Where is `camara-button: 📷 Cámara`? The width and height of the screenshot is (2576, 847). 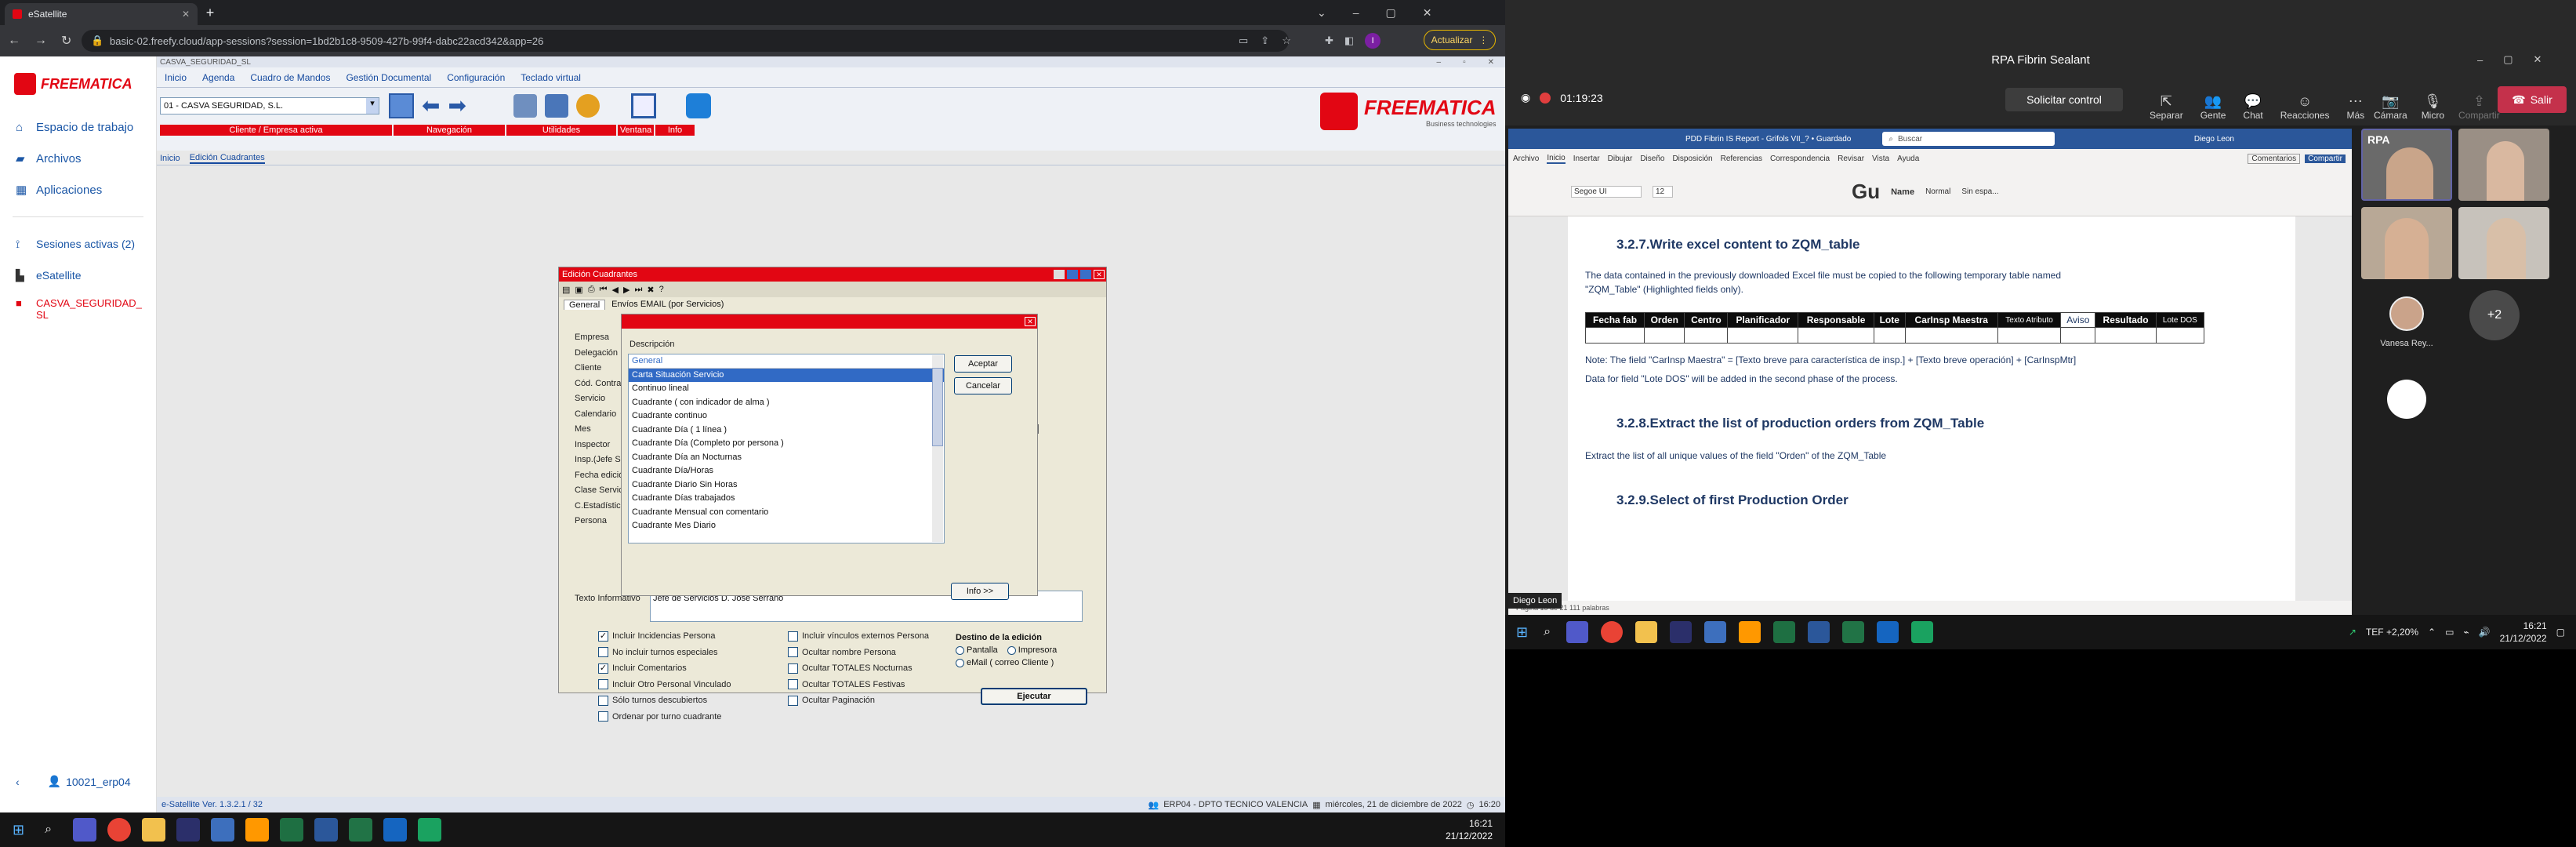 camara-button: 📷 Cámara is located at coordinates (2390, 97).